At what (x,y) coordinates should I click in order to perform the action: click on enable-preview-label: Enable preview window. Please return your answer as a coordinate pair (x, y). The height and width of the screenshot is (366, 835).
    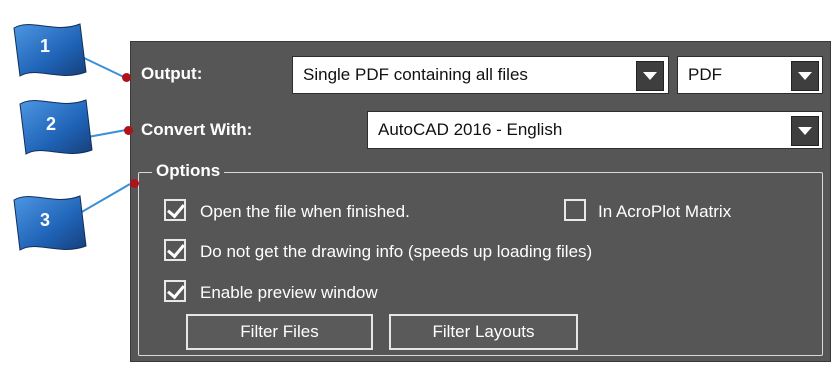
    Looking at the image, I should click on (289, 293).